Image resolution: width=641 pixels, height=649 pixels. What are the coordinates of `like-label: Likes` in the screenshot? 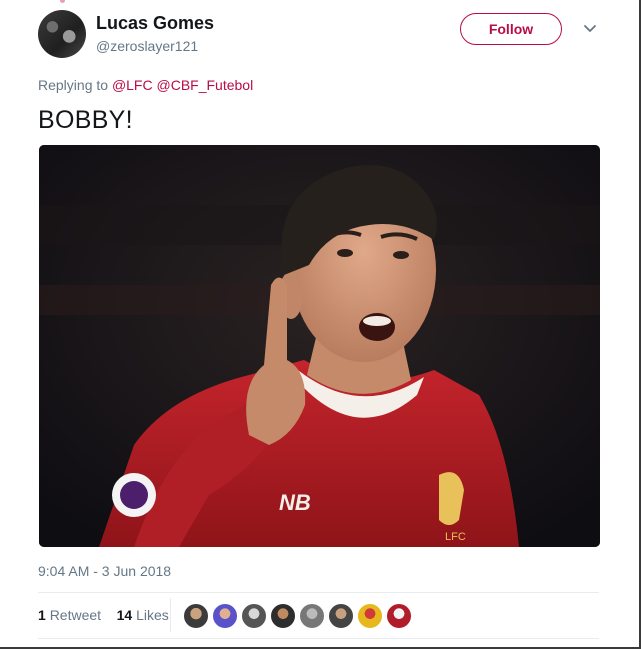 It's located at (152, 615).